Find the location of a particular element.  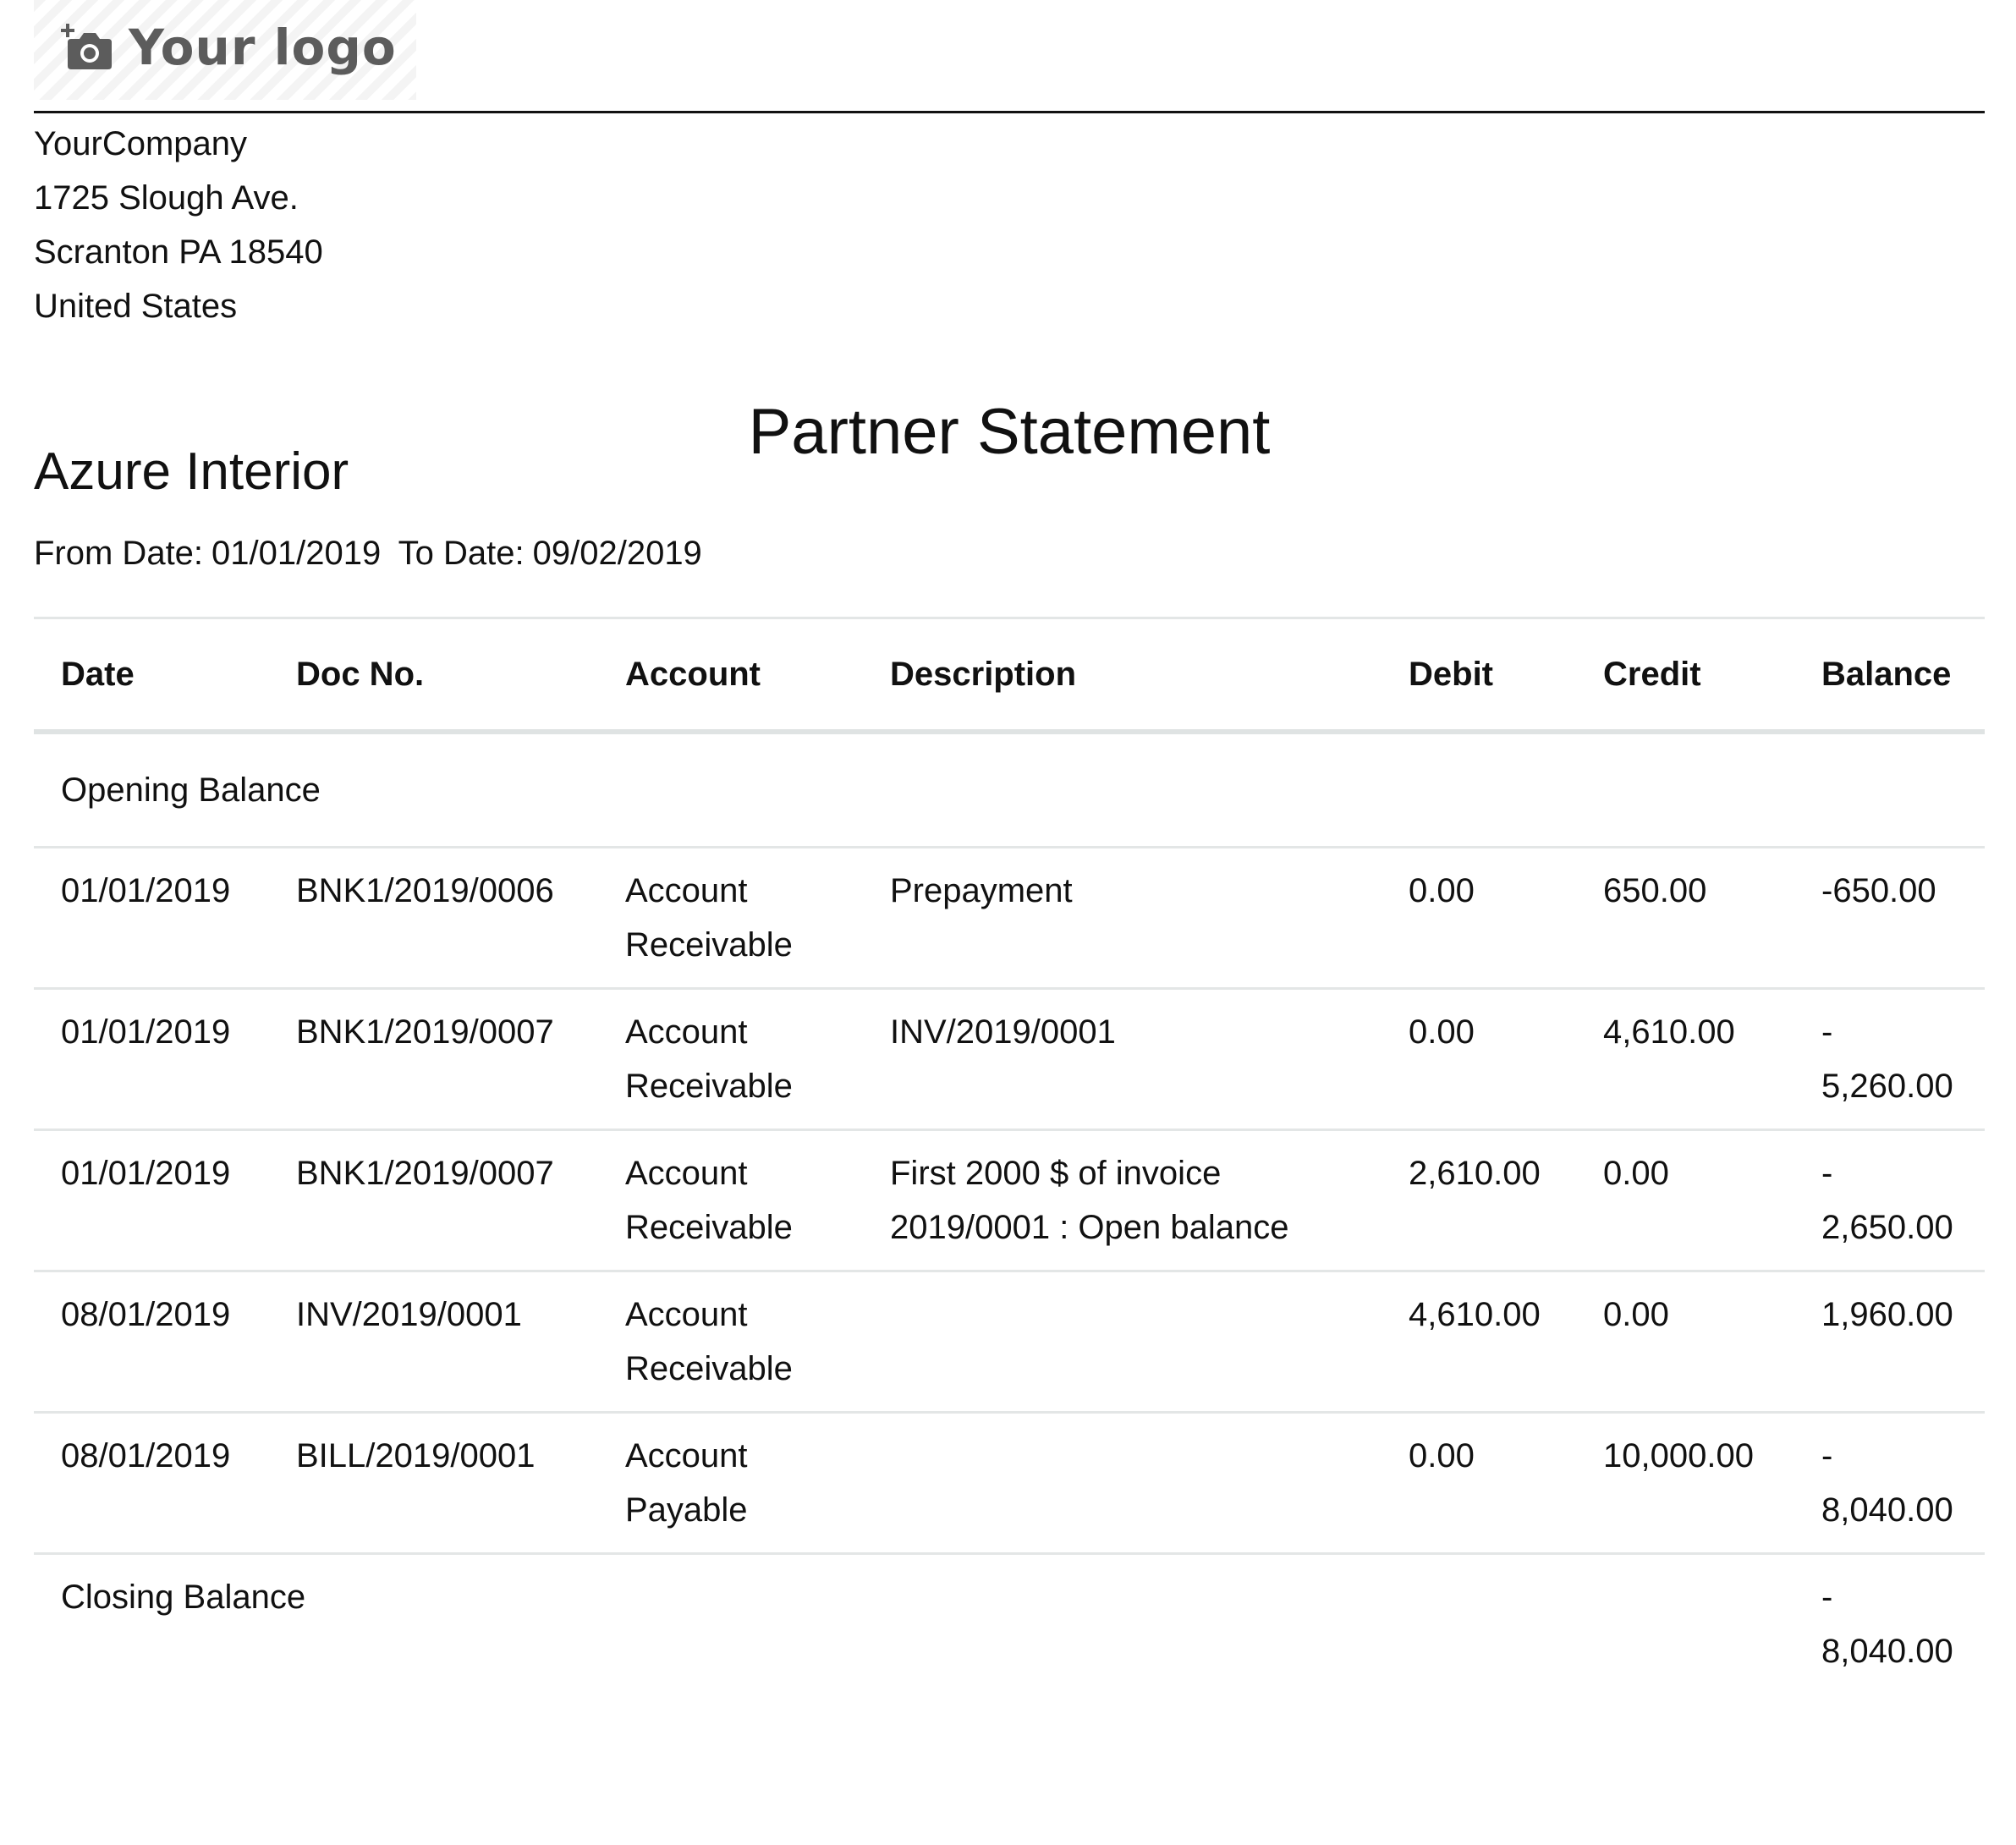

report-header: Your logo is located at coordinates (1009, 56).